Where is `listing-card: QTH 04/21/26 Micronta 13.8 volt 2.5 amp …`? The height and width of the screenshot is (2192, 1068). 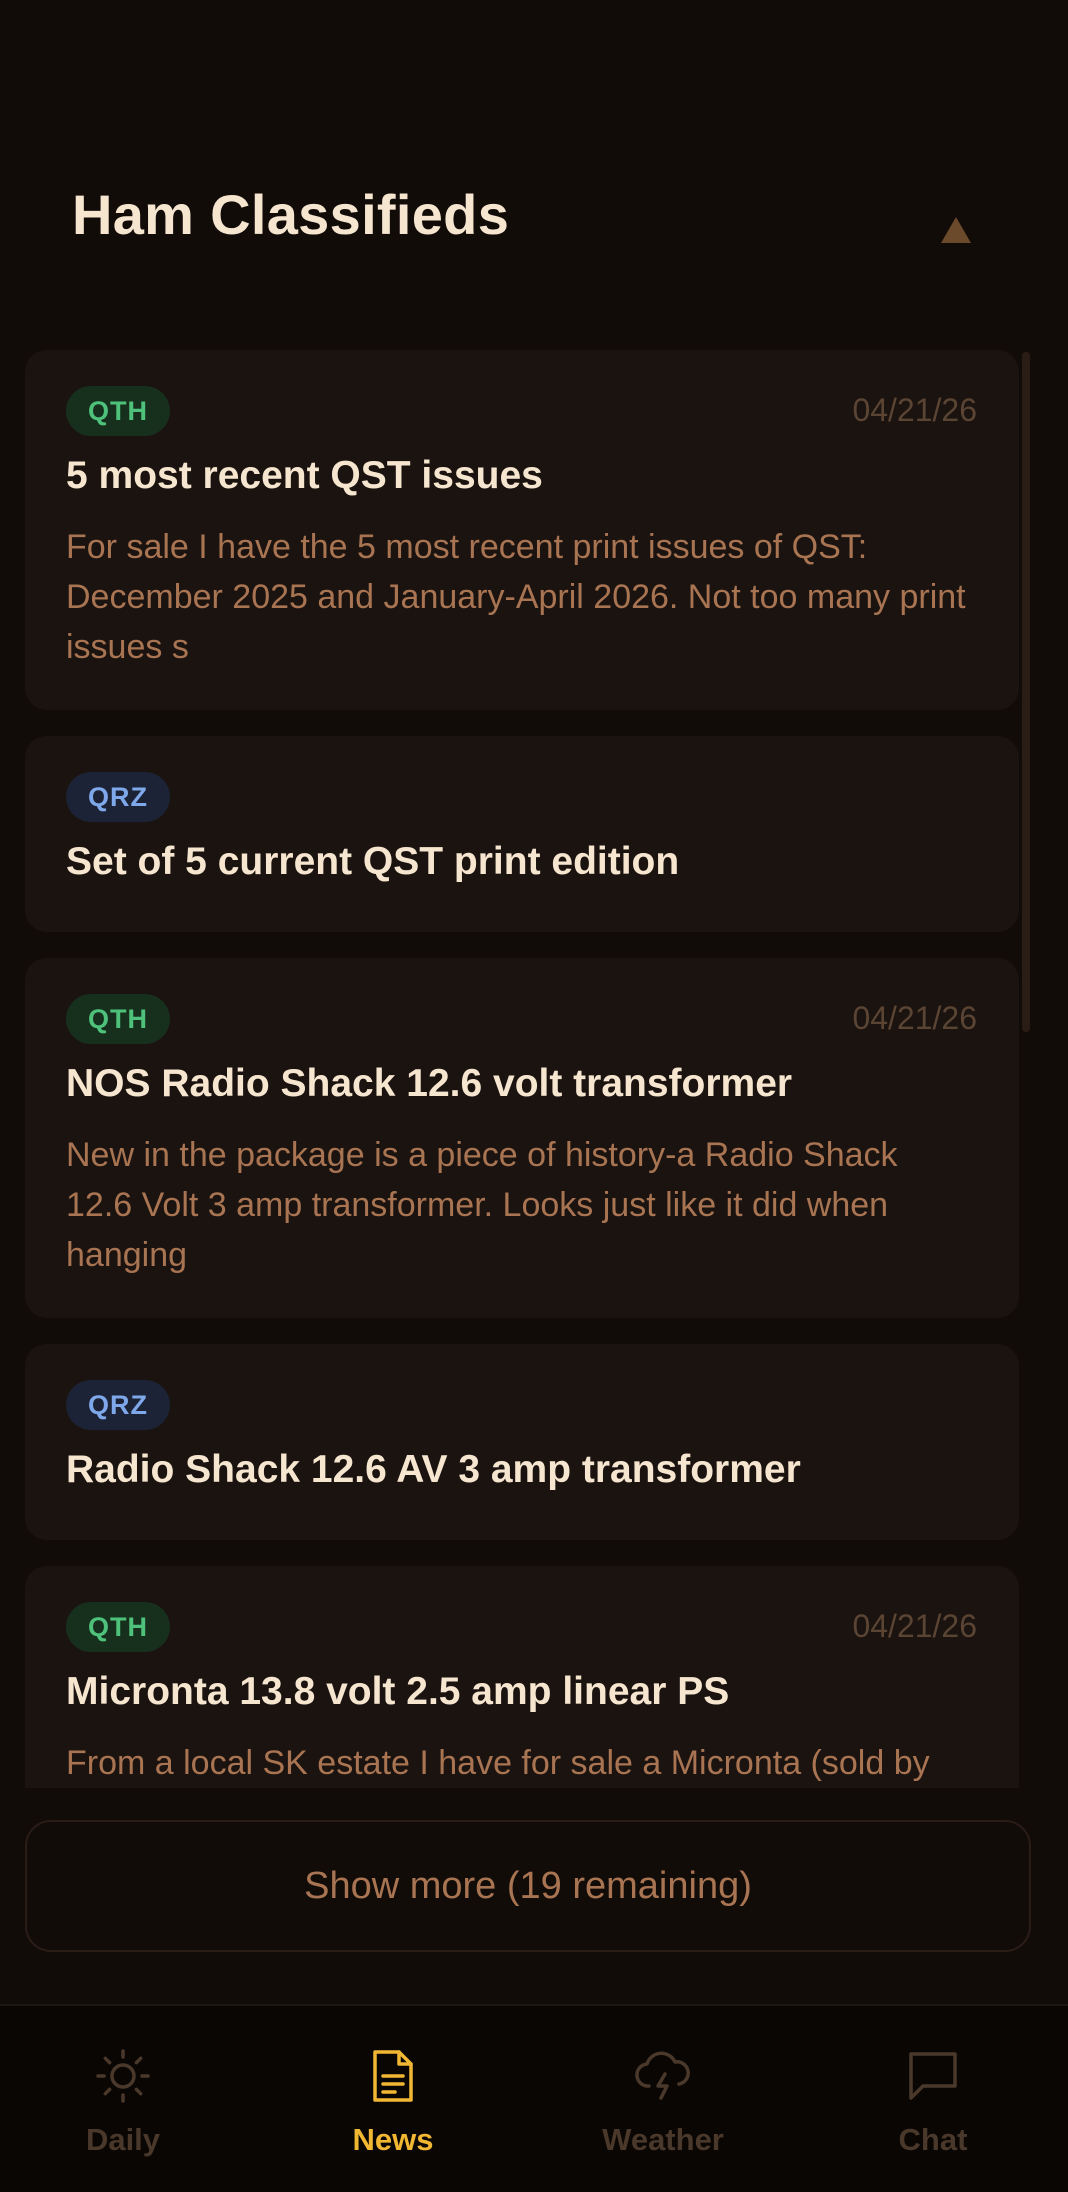
listing-card: QTH 04/21/26 Micronta 13.8 volt 2.5 amp … is located at coordinates (522, 1677).